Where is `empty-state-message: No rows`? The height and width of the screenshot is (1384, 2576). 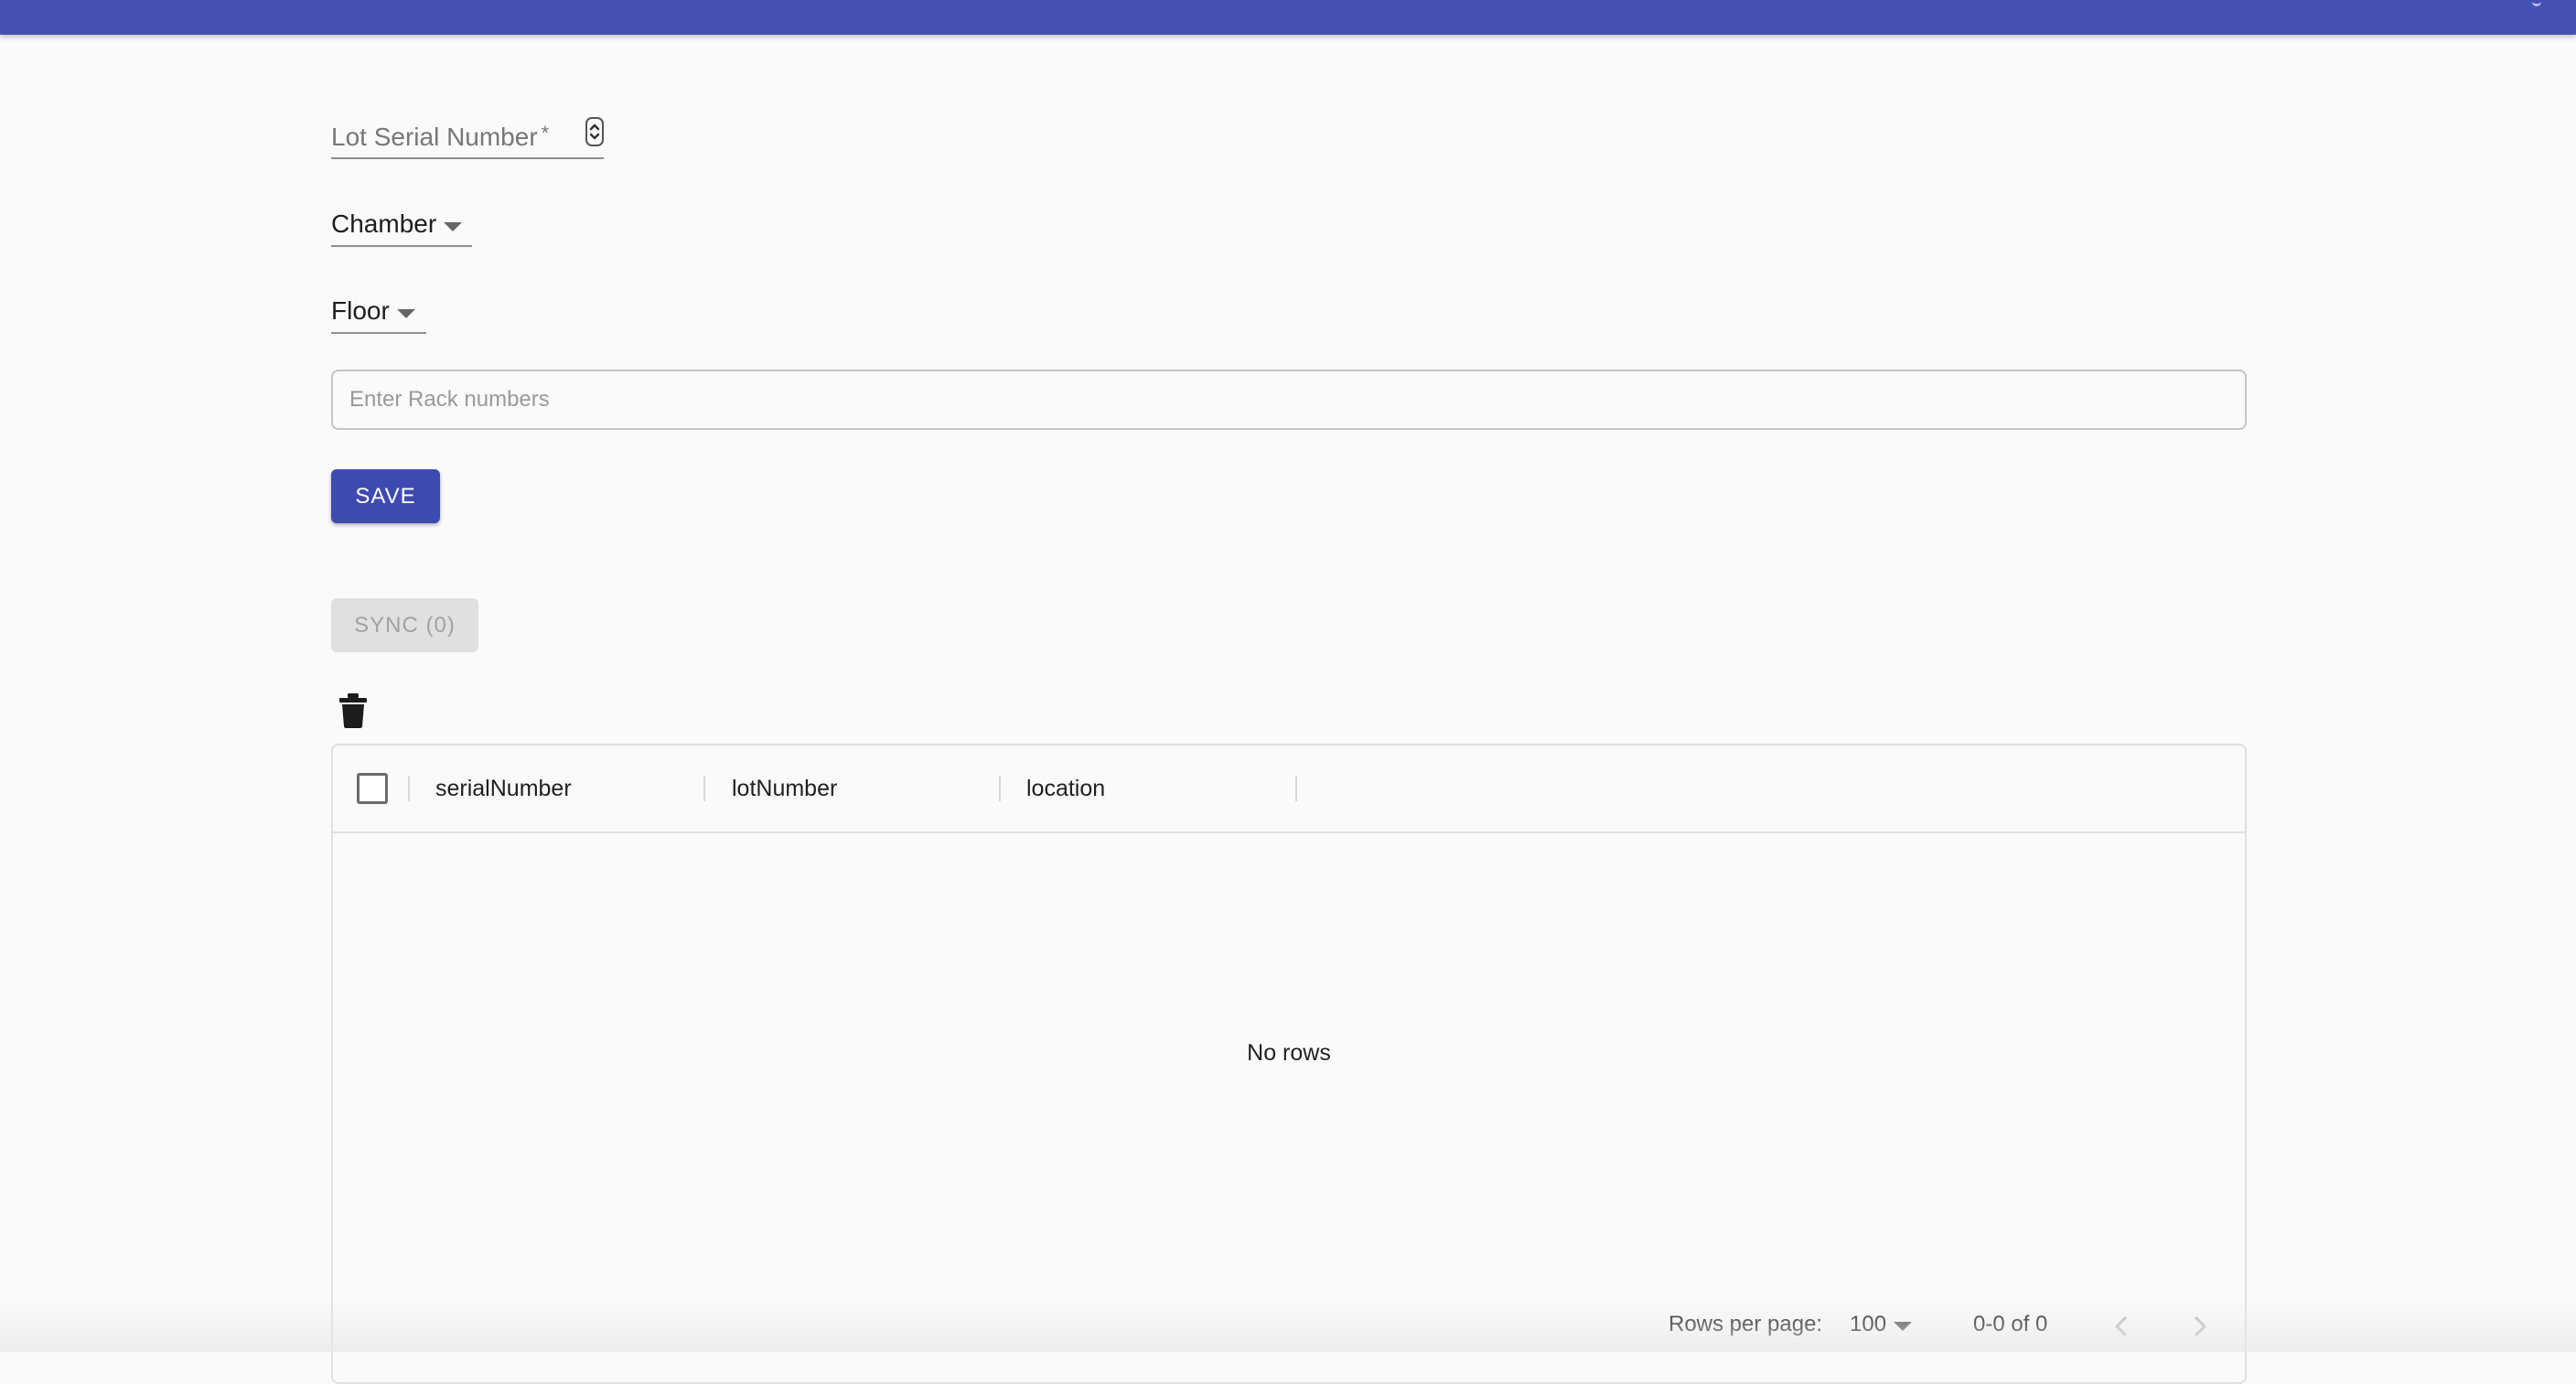 empty-state-message: No rows is located at coordinates (1289, 1053).